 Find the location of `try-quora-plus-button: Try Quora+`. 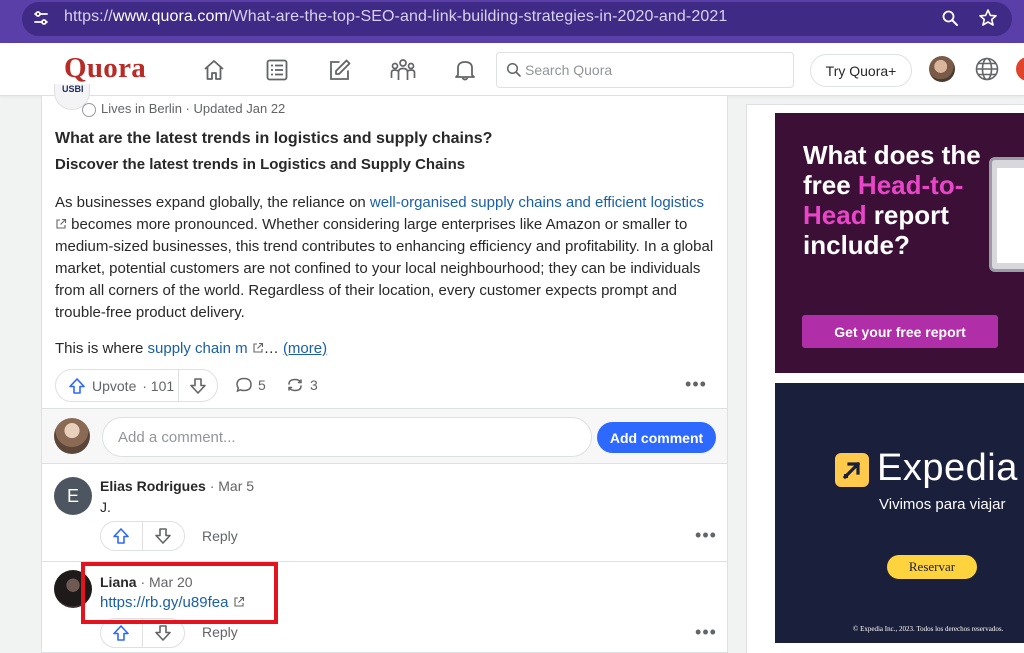

try-quora-plus-button: Try Quora+ is located at coordinates (861, 70).